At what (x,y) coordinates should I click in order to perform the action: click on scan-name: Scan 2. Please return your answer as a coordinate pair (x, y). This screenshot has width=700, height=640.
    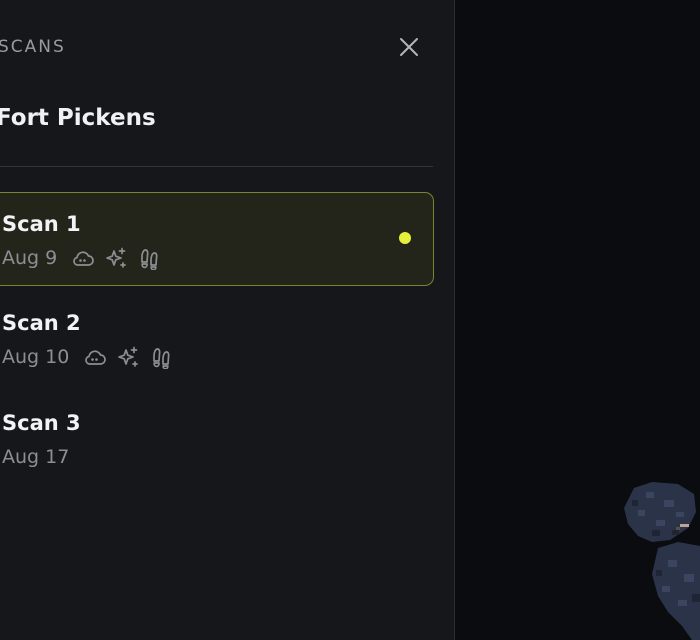
    Looking at the image, I should click on (41, 323).